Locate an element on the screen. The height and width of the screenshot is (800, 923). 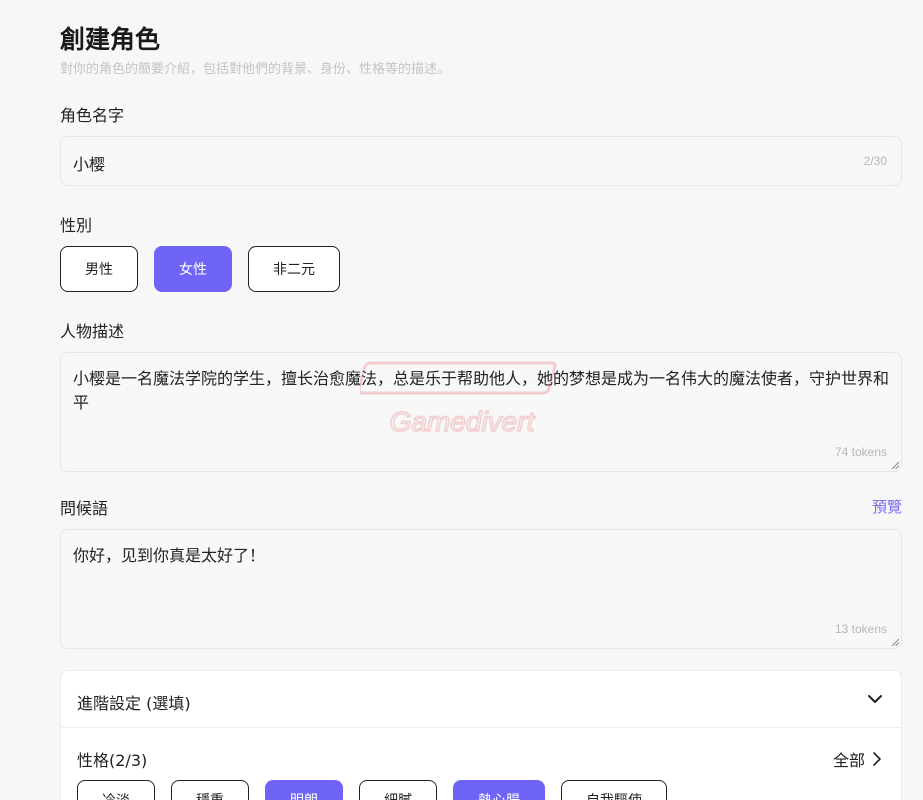
trait-chip: 熱心腸 is located at coordinates (499, 790).